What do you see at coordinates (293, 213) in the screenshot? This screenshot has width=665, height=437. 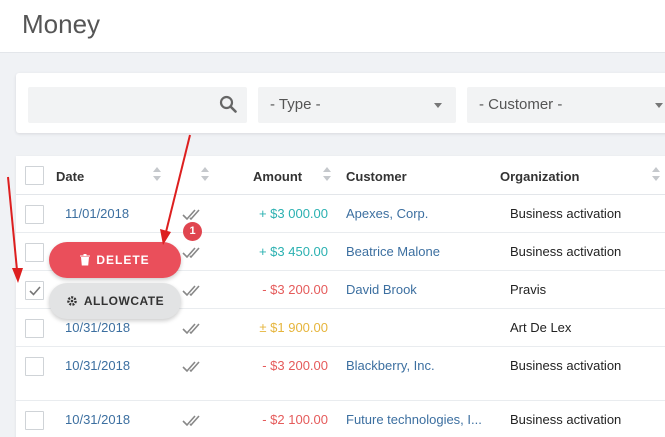 I see `row-amount: + $3 000.00` at bounding box center [293, 213].